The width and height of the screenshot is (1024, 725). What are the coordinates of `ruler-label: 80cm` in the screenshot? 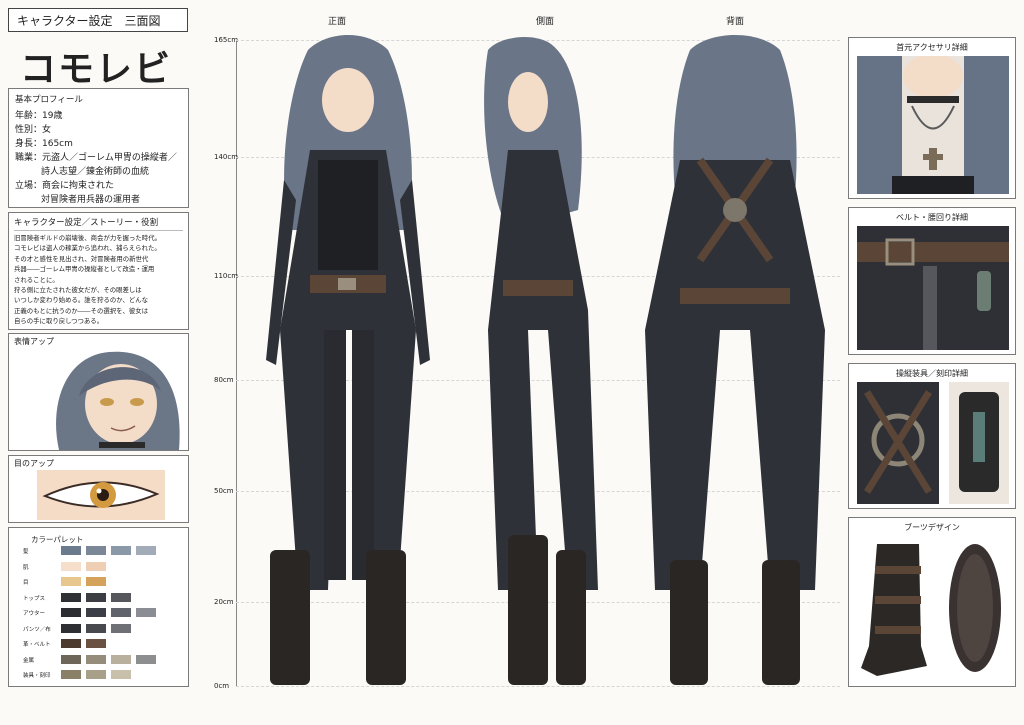 It's located at (224, 380).